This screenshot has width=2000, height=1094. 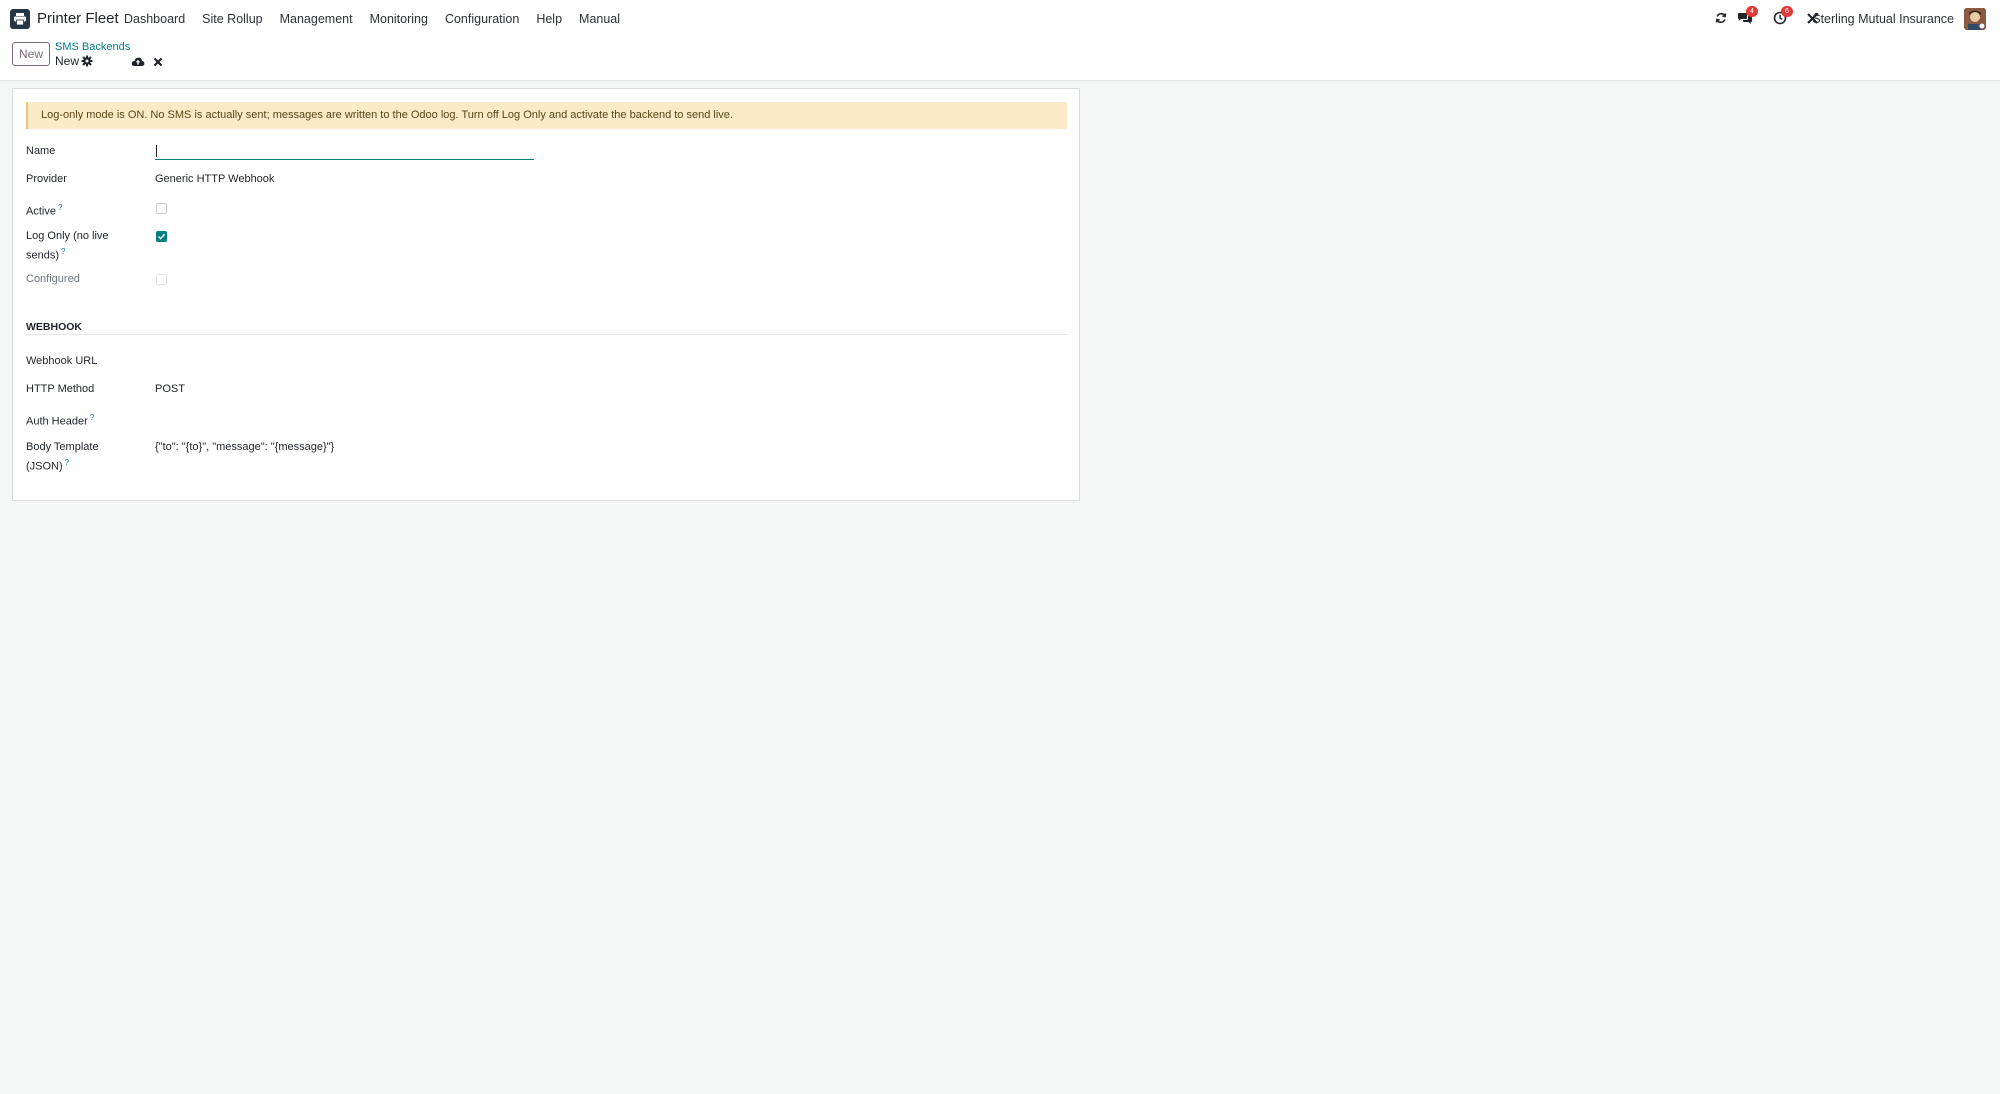 What do you see at coordinates (87, 60) in the screenshot?
I see `gear-icon` at bounding box center [87, 60].